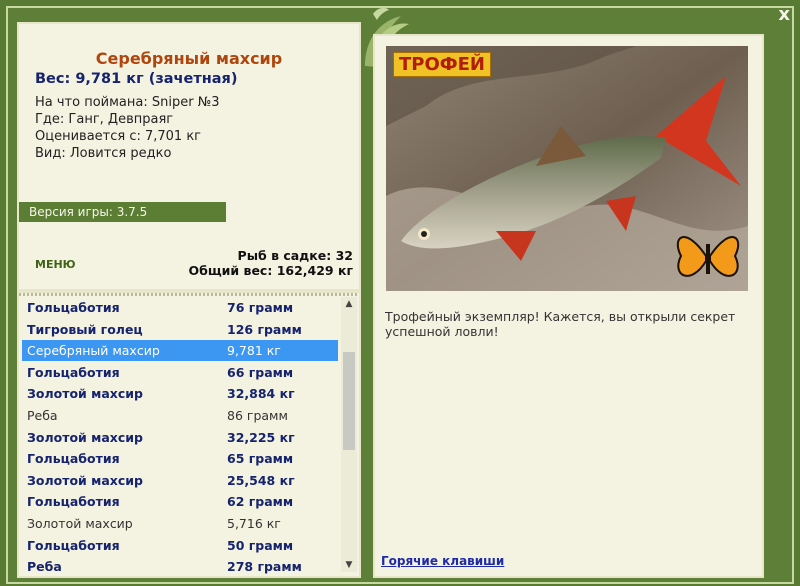  I want to click on list-item-weight: 86 грамм, so click(257, 415).